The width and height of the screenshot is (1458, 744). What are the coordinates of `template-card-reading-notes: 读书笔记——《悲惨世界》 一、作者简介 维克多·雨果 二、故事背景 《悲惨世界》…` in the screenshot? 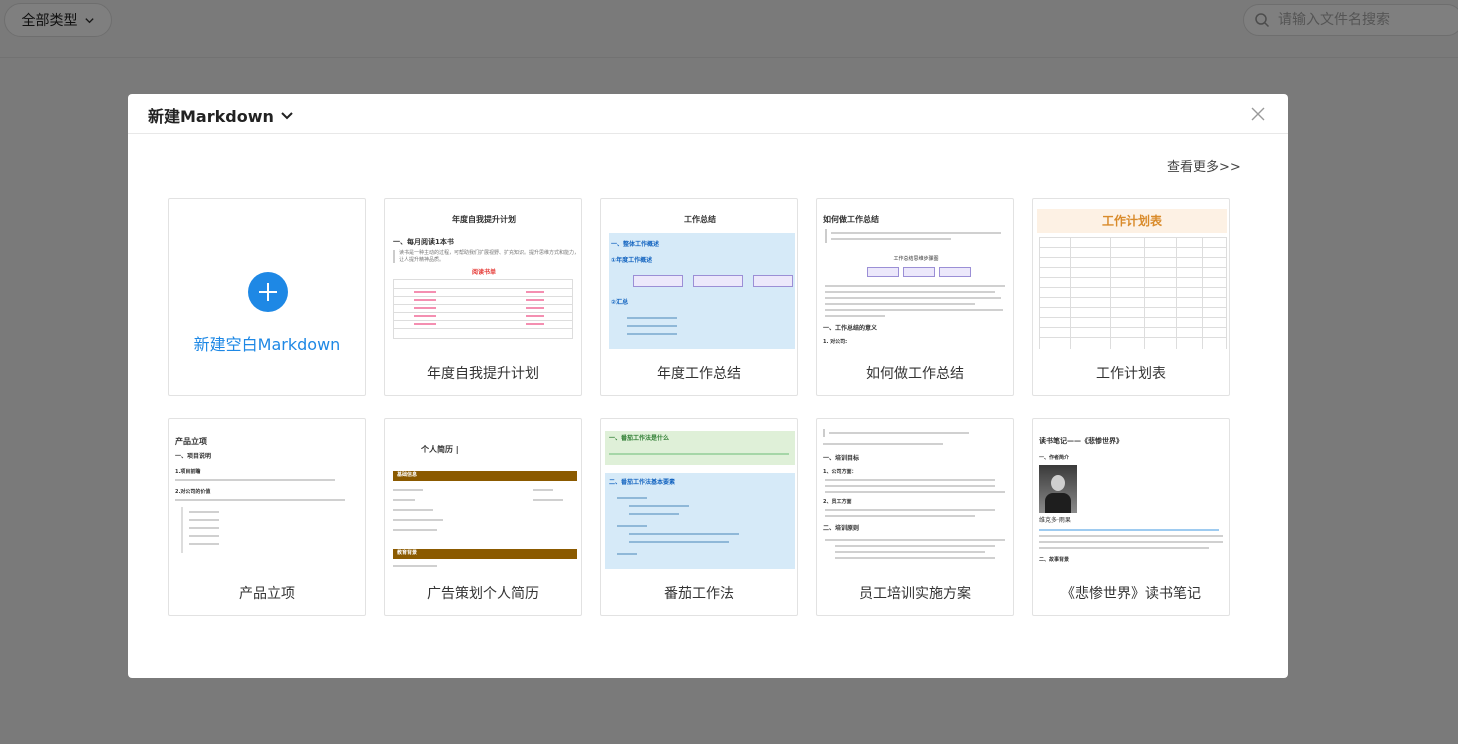 It's located at (1131, 517).